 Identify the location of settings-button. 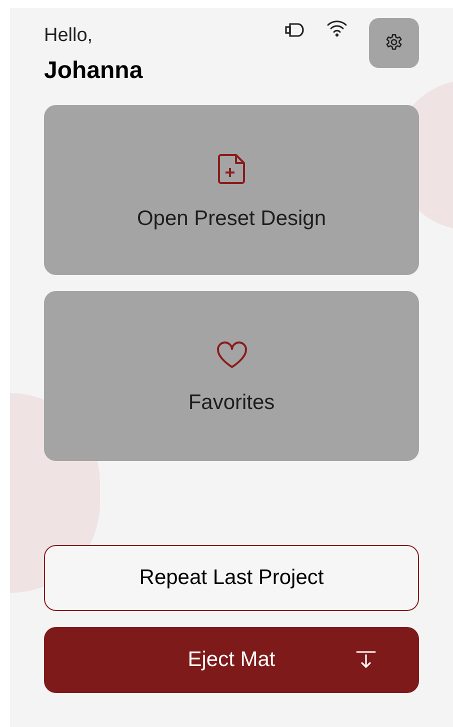
(394, 43).